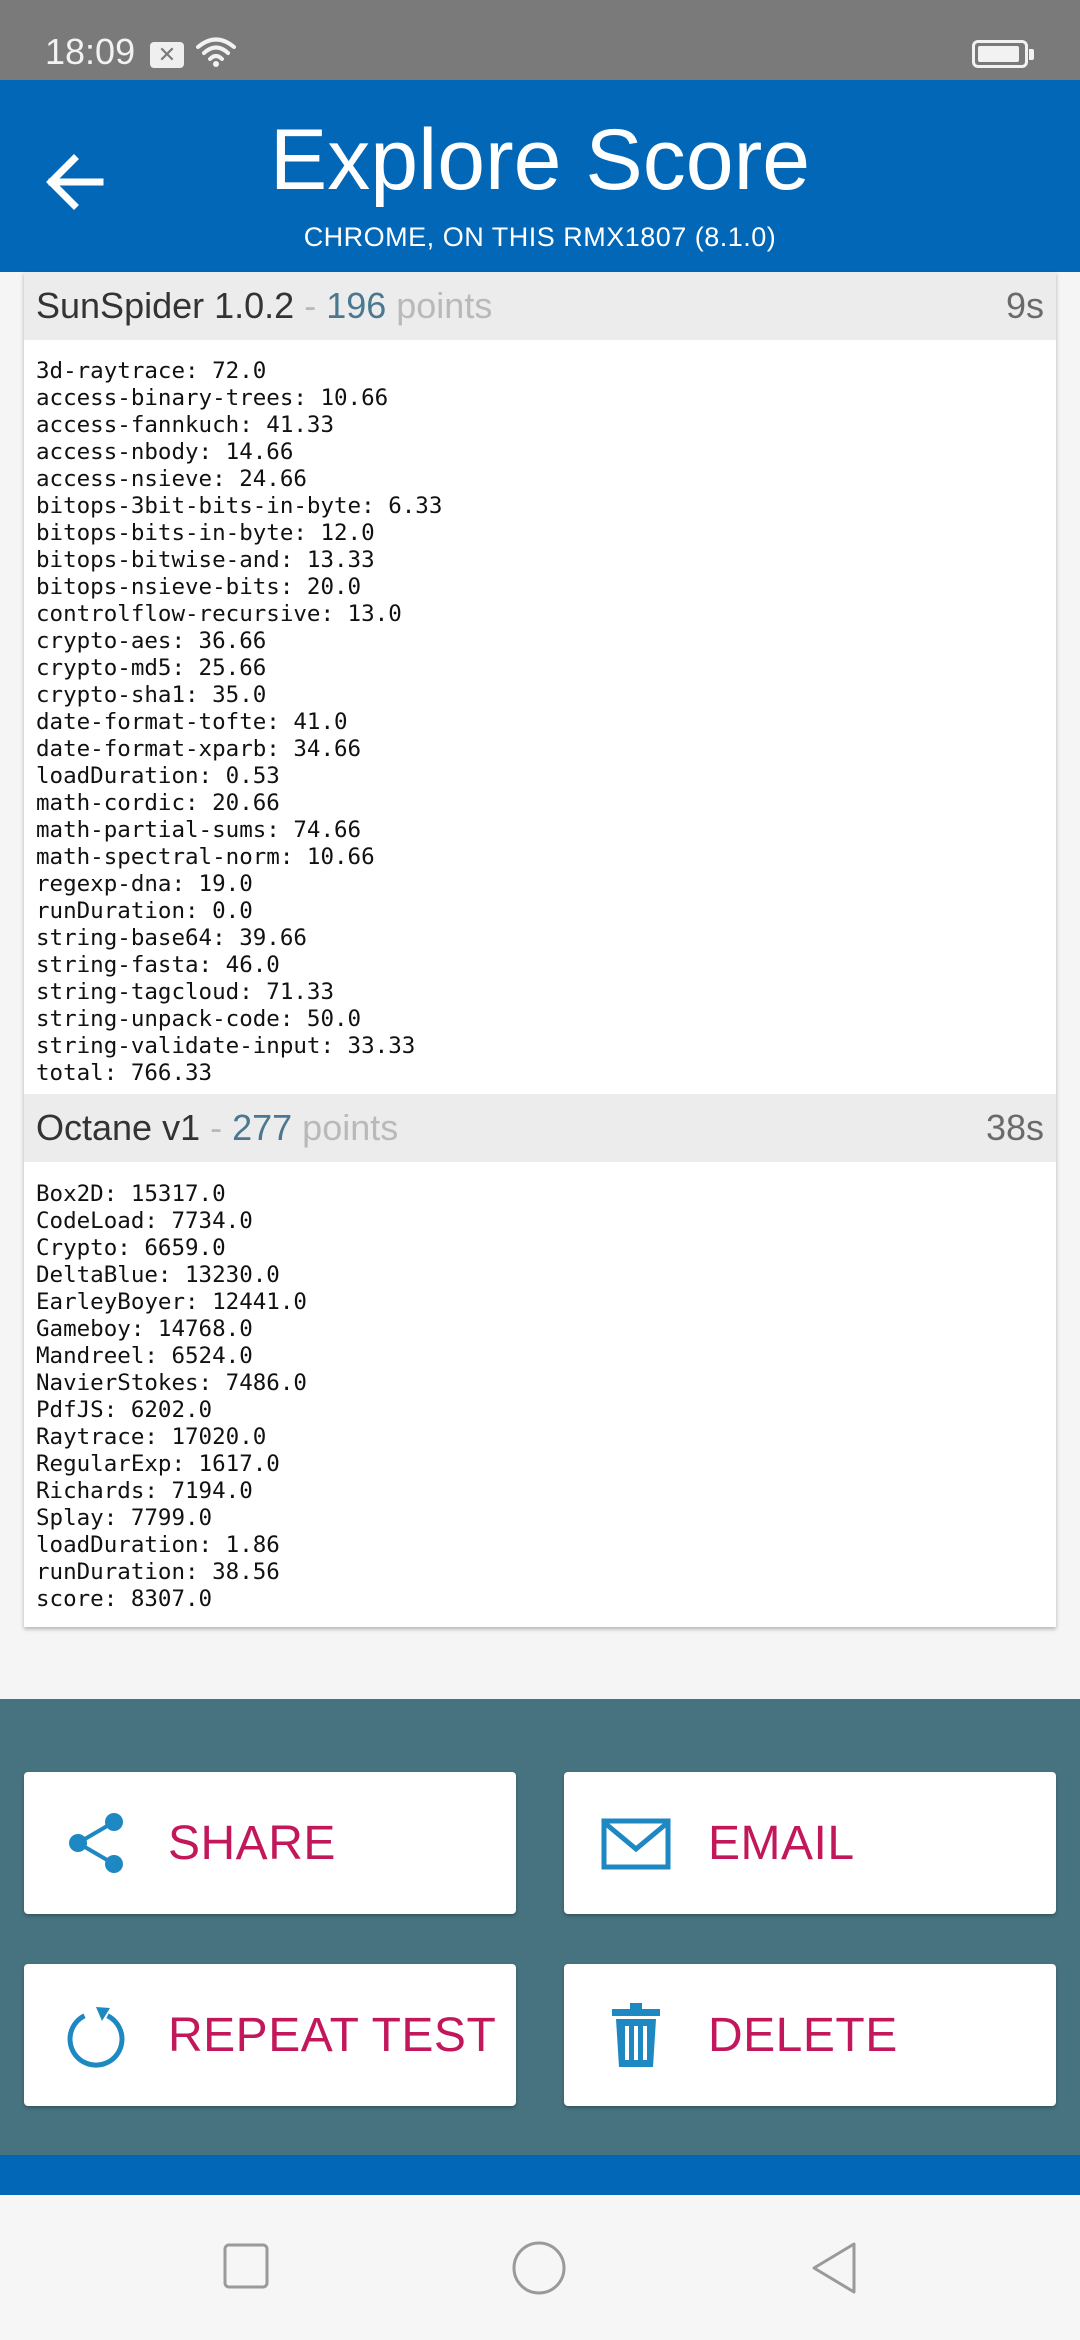  What do you see at coordinates (781, 1843) in the screenshot?
I see `email-label: EMAIL` at bounding box center [781, 1843].